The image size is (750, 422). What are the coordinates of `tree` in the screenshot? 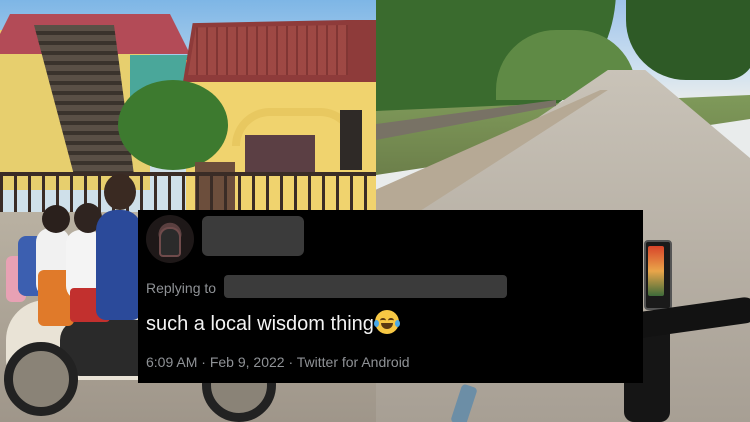 It's located at (173, 125).